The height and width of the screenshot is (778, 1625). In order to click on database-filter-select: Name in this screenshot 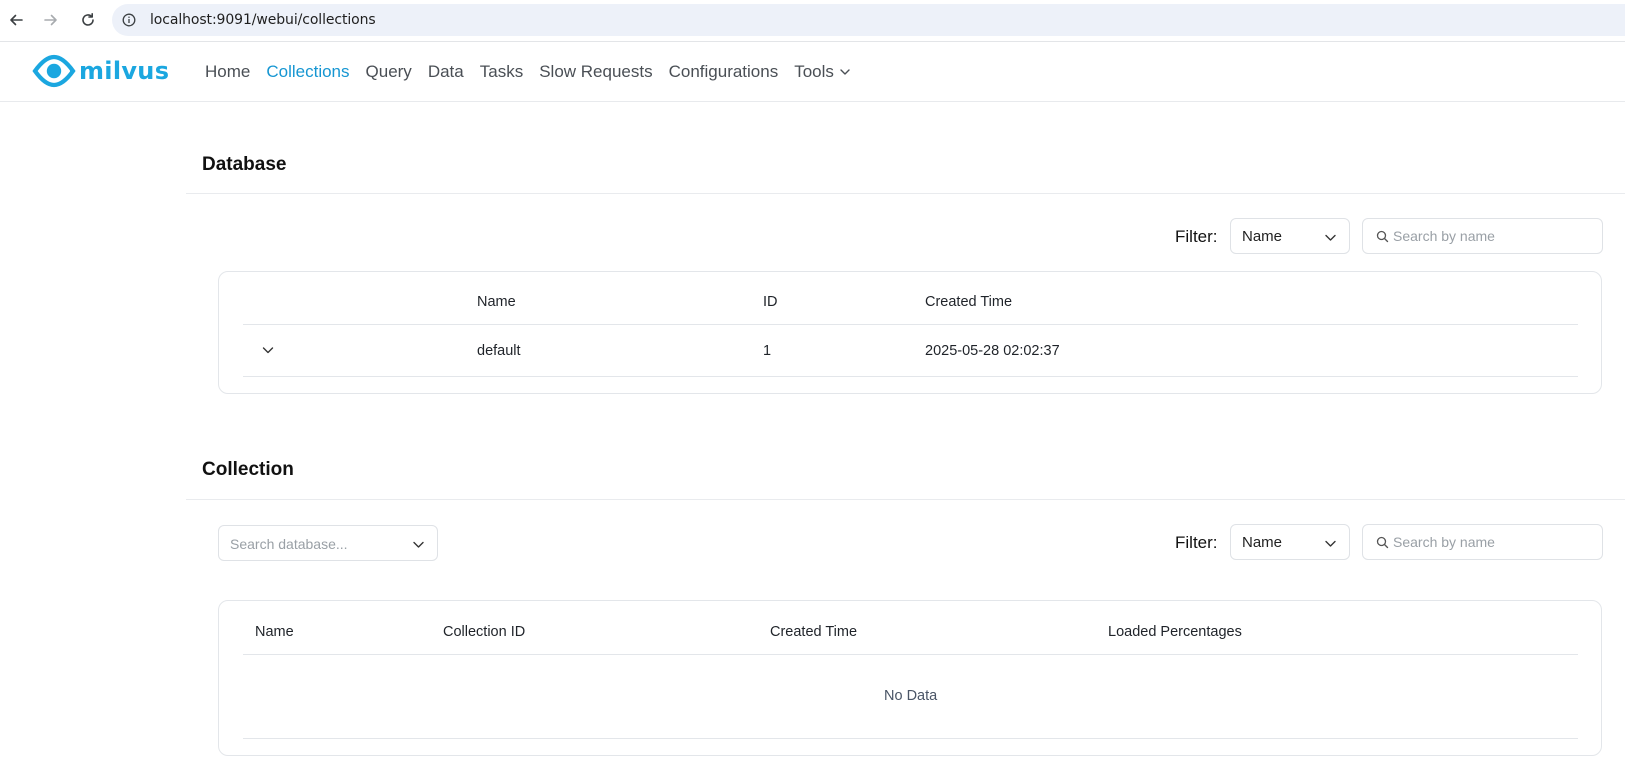, I will do `click(1290, 236)`.